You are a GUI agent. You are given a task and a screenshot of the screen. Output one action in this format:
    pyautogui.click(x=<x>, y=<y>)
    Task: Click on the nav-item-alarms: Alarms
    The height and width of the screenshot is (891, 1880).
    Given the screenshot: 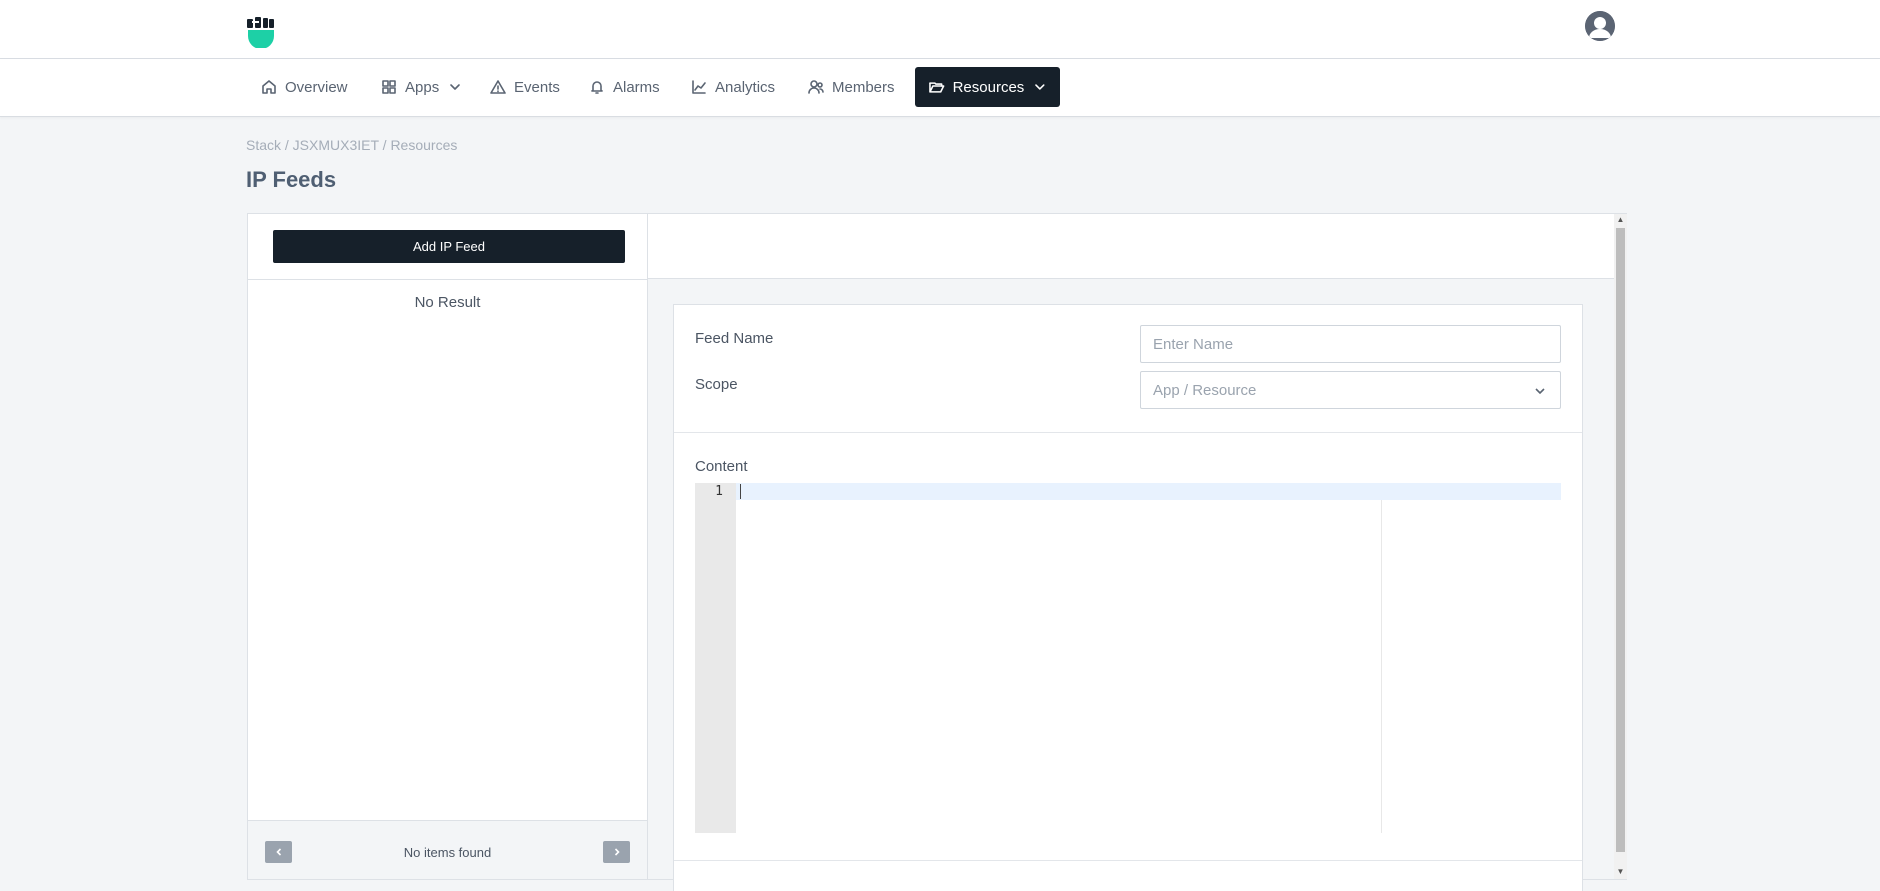 What is the action you would take?
    pyautogui.click(x=624, y=87)
    